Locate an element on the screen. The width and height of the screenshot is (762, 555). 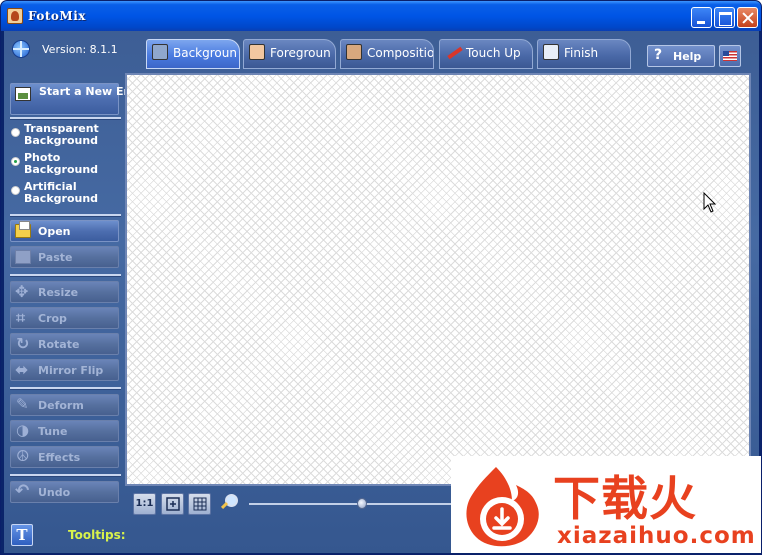
tooltips-label: Tooltips: is located at coordinates (97, 535).